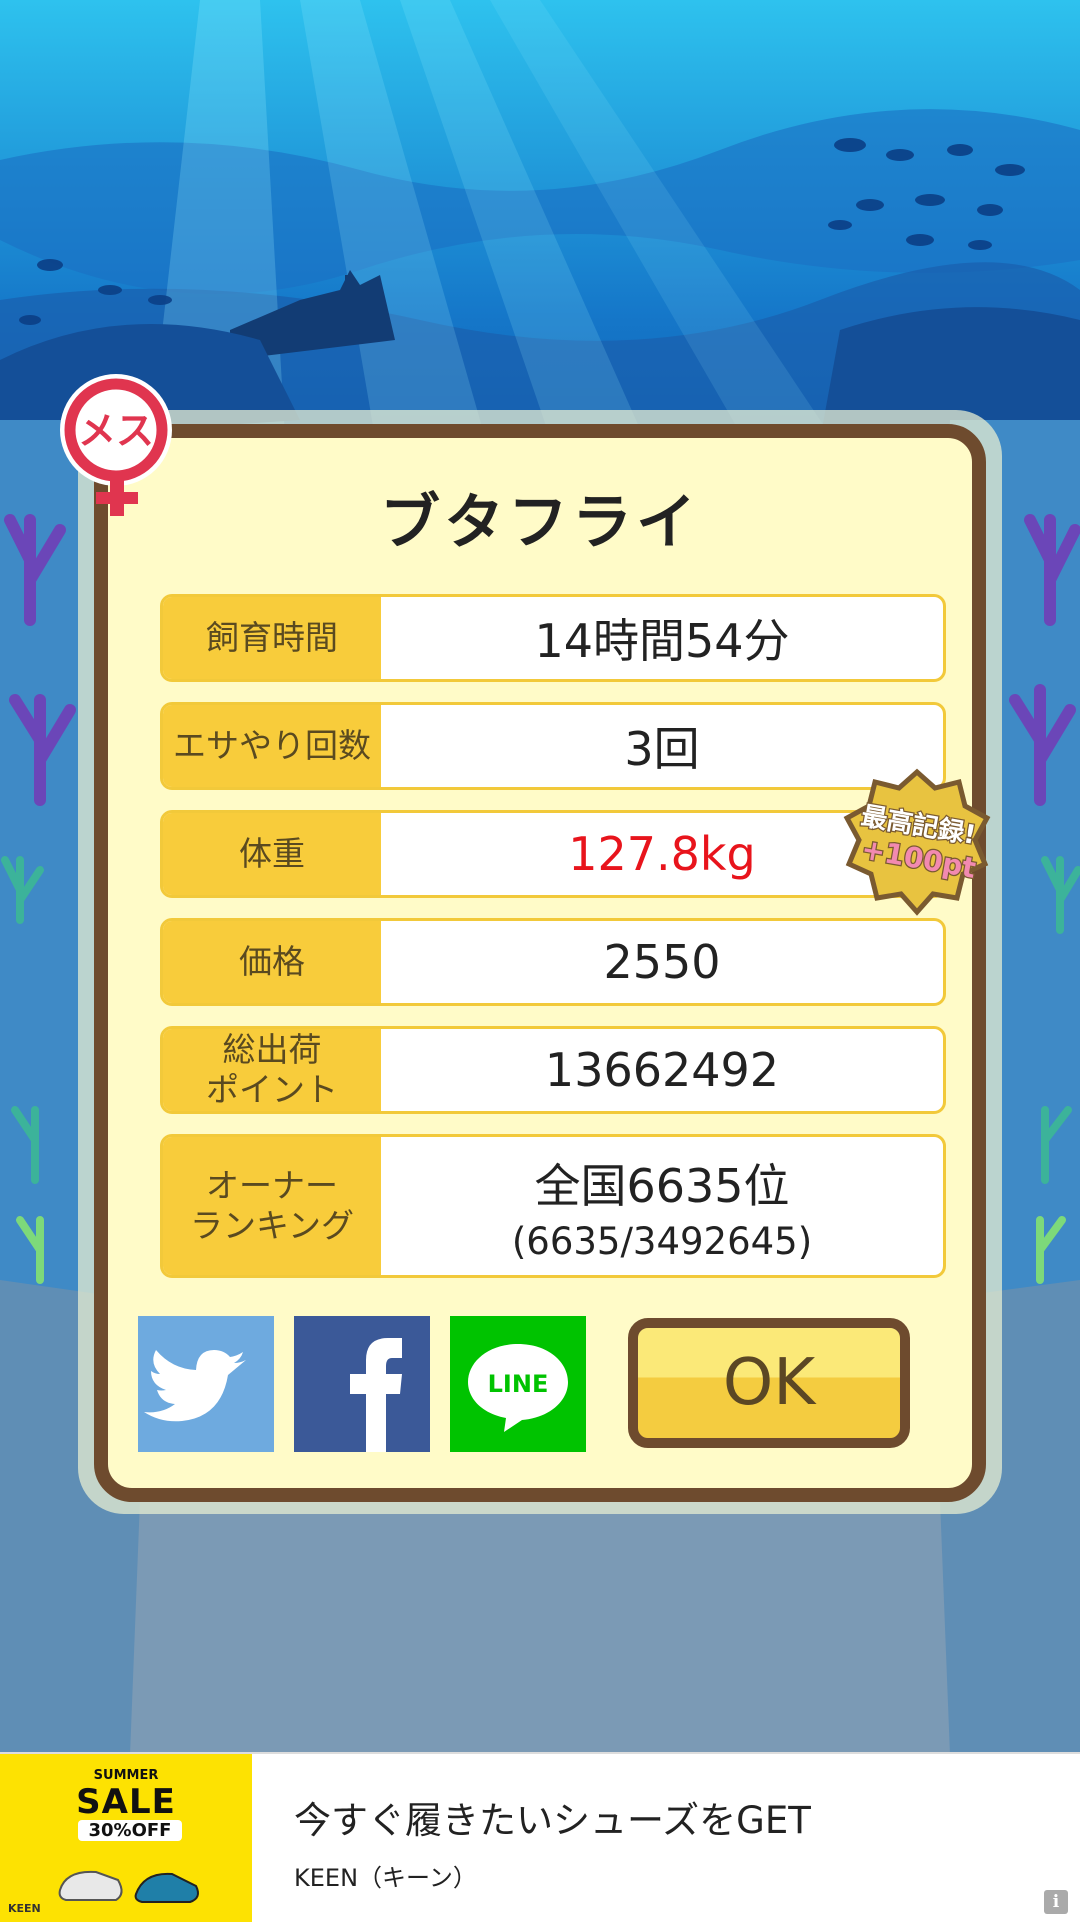 This screenshot has height=1922, width=1080. Describe the element at coordinates (662, 641) in the screenshot. I see `stat-value: 14時間54分` at that location.